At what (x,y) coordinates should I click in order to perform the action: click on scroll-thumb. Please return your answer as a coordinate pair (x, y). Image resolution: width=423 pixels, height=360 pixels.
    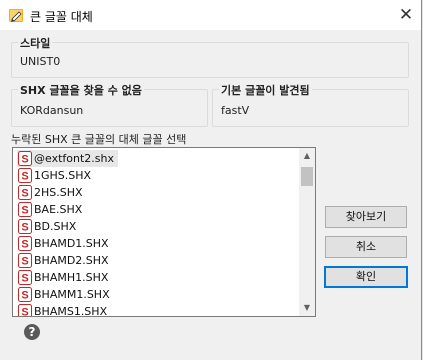
    Looking at the image, I should click on (307, 176).